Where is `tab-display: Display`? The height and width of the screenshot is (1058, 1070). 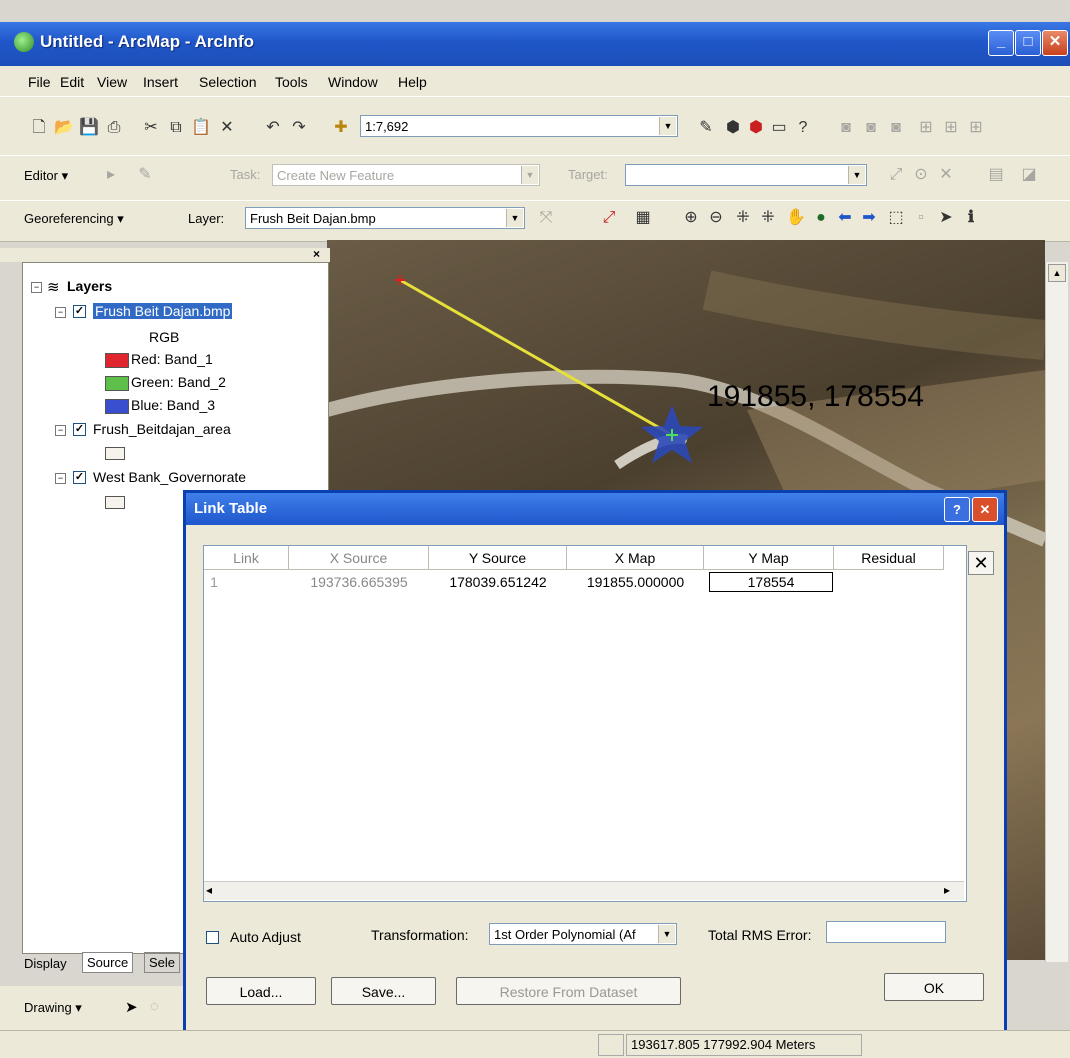
tab-display: Display is located at coordinates (45, 963).